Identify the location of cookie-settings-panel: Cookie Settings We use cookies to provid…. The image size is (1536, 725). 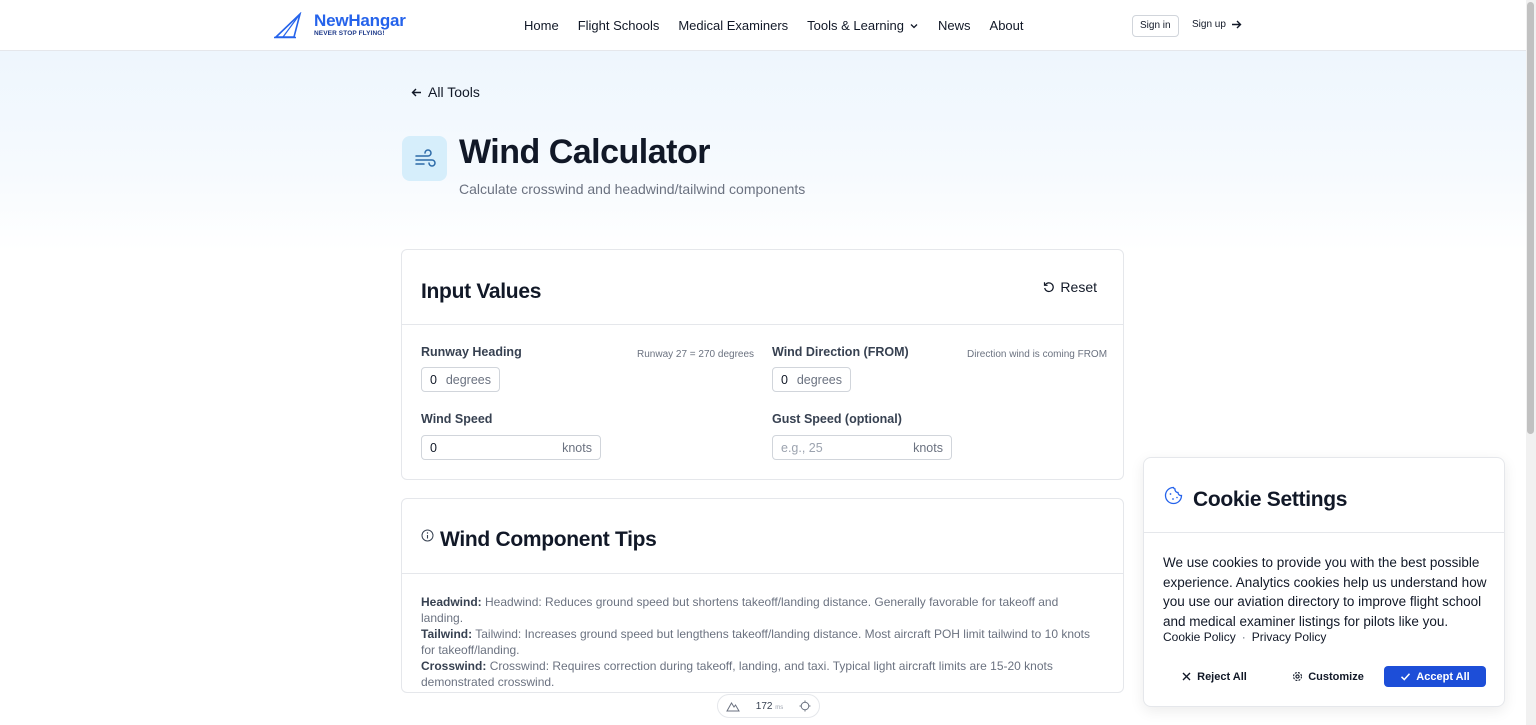
(1324, 582).